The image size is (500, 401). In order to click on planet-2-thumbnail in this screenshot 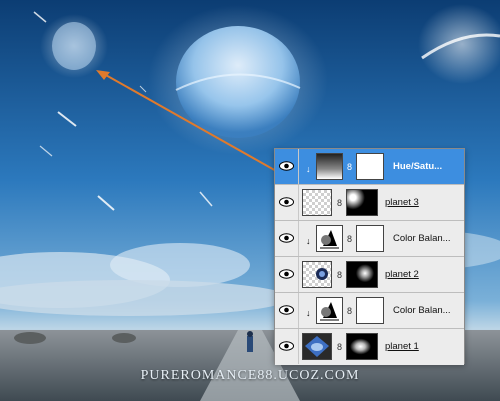, I will do `click(317, 274)`.